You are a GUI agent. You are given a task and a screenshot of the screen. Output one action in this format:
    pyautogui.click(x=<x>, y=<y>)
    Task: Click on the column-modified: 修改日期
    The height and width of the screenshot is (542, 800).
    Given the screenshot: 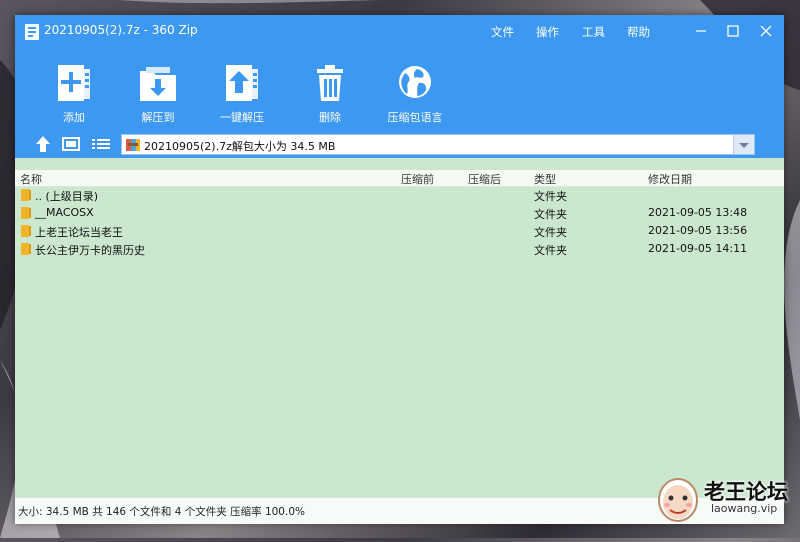 What is the action you would take?
    pyautogui.click(x=670, y=179)
    